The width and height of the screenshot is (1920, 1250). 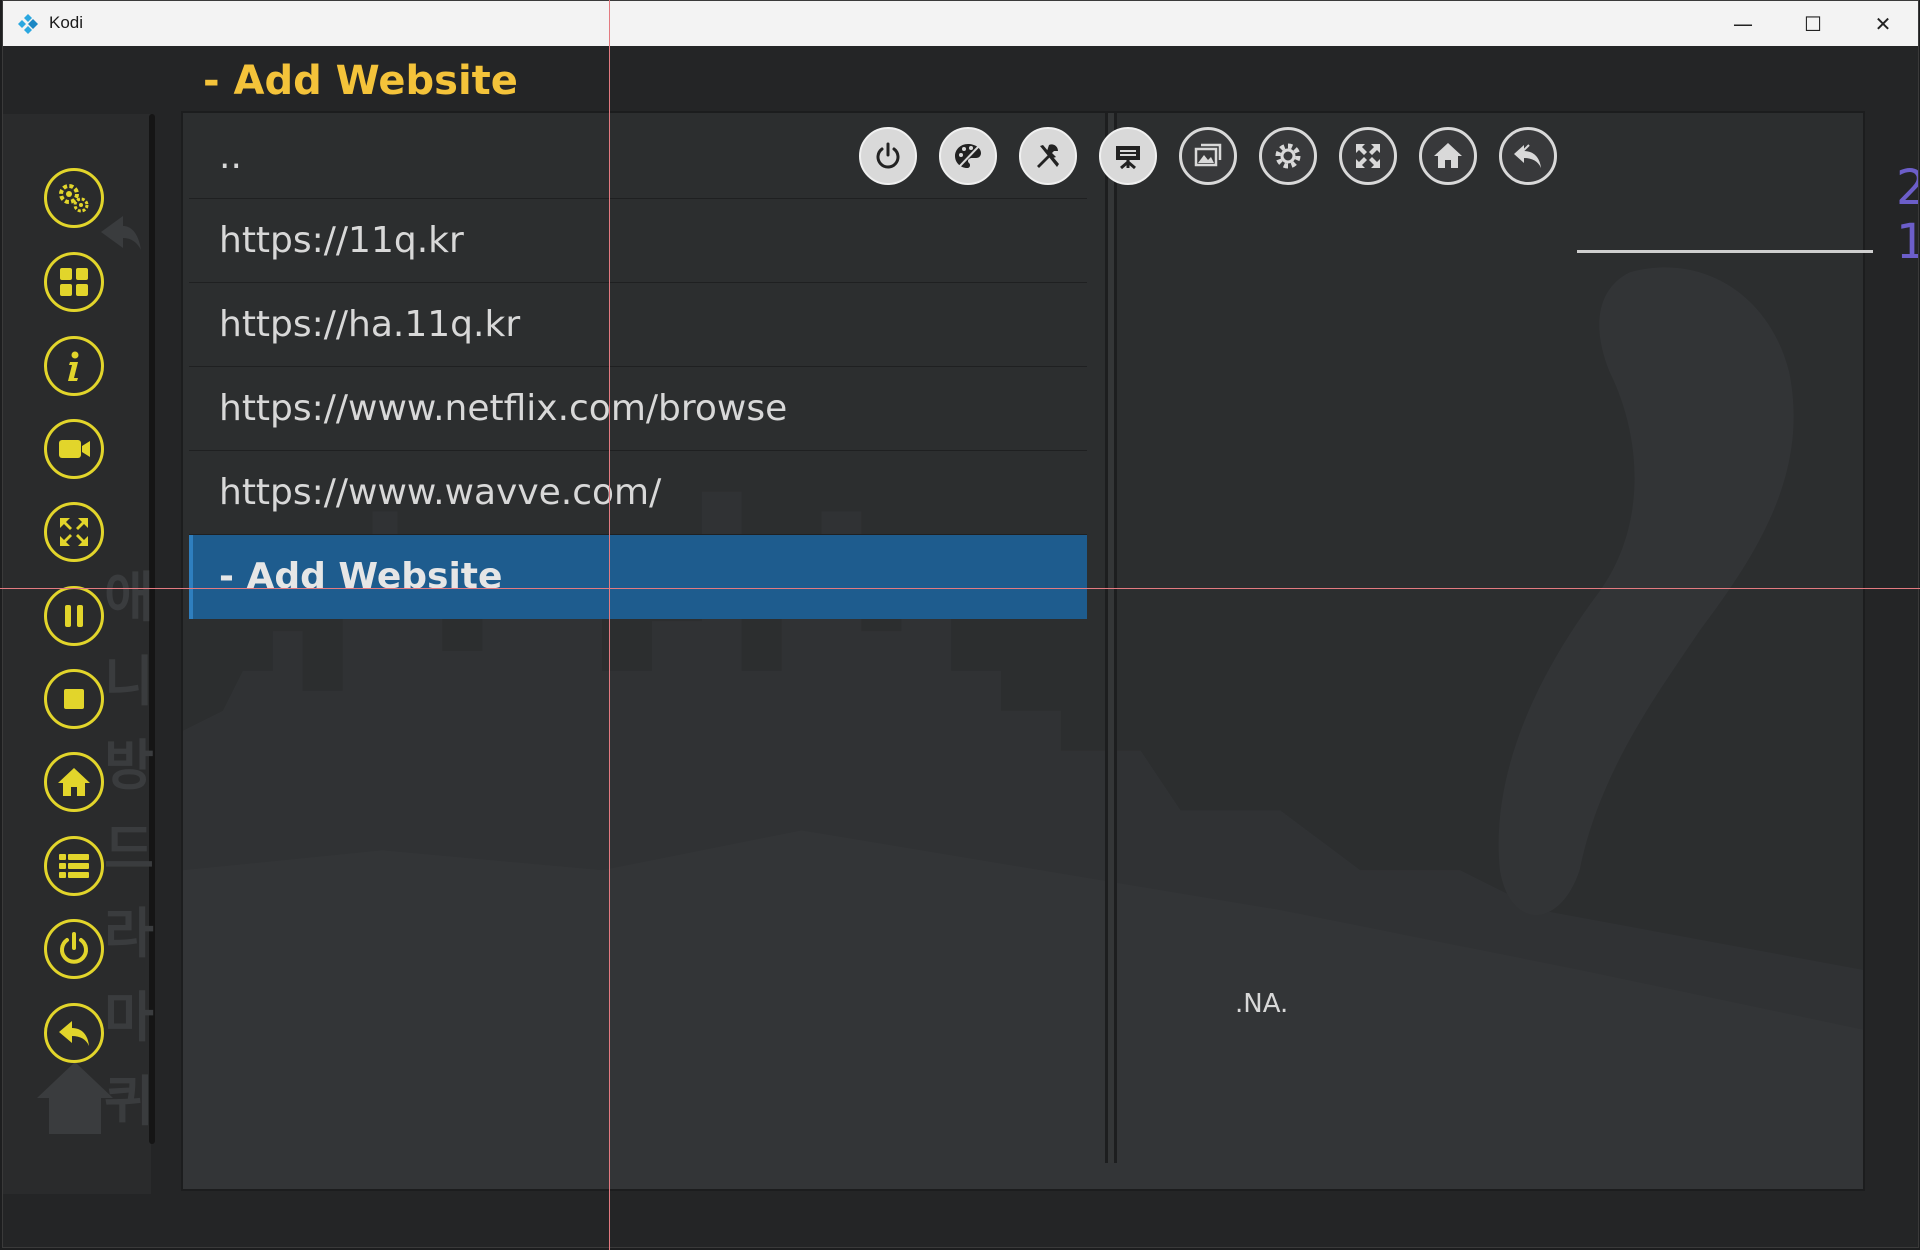 What do you see at coordinates (129, 765) in the screenshot?
I see `background-watermark-char: 방` at bounding box center [129, 765].